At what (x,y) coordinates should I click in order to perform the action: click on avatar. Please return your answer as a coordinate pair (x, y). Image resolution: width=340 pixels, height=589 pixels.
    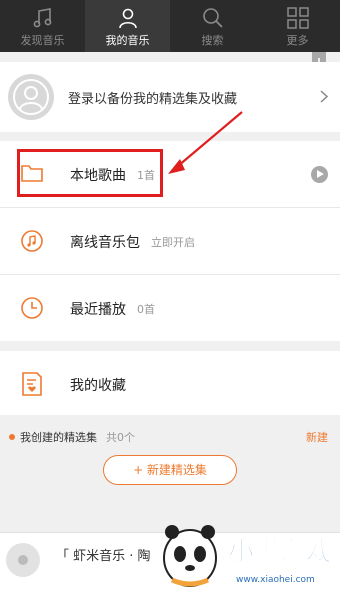
    Looking at the image, I should click on (31, 97).